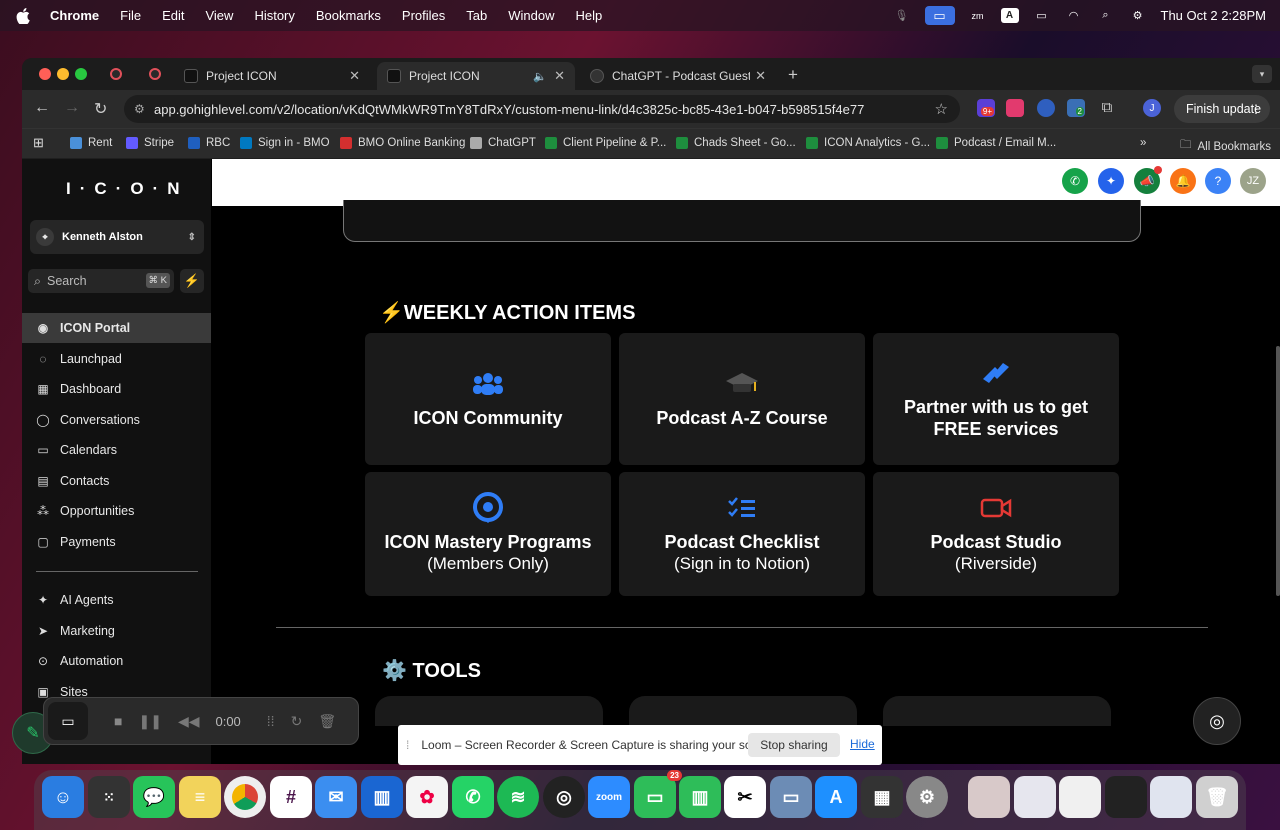 This screenshot has width=1280, height=830. Describe the element at coordinates (116, 481) in the screenshot. I see `sidebar-item-contacts: ▤ Contacts` at that location.